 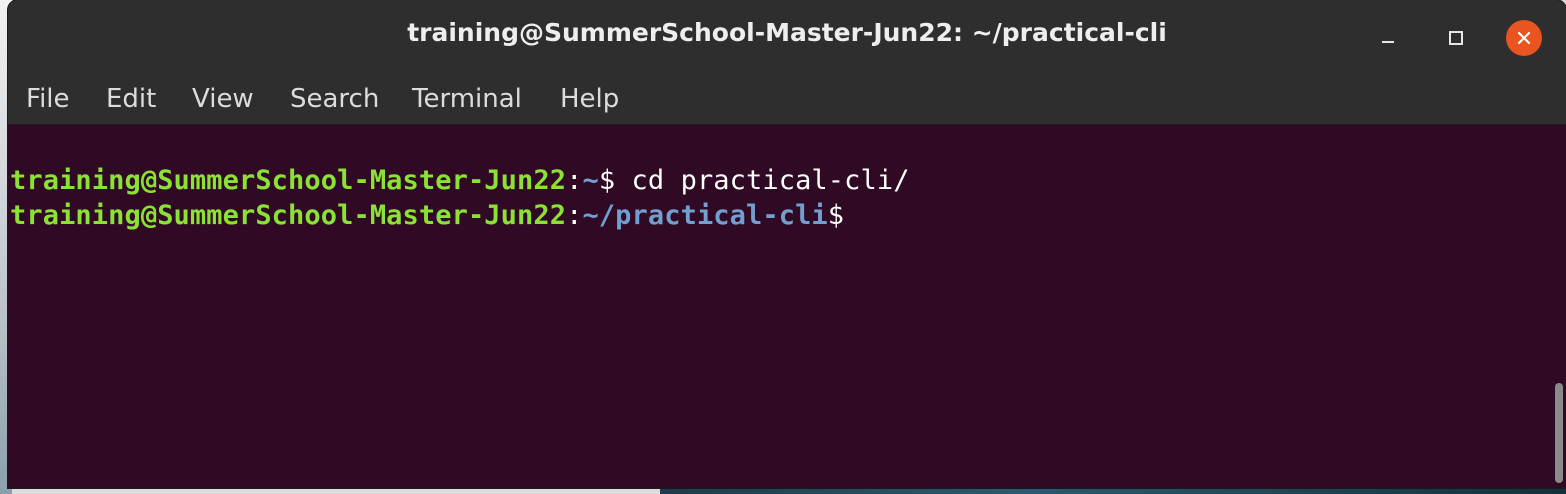 I want to click on menu-view: View, so click(x=223, y=99).